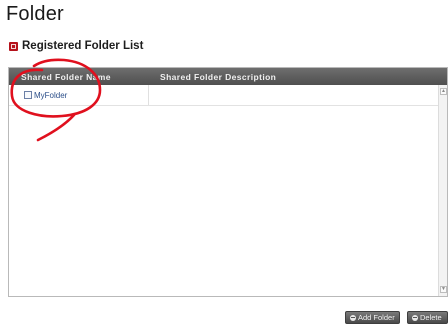 The width and height of the screenshot is (448, 327). What do you see at coordinates (442, 190) in the screenshot?
I see `vertical-scrollbar: ▲ ▼` at bounding box center [442, 190].